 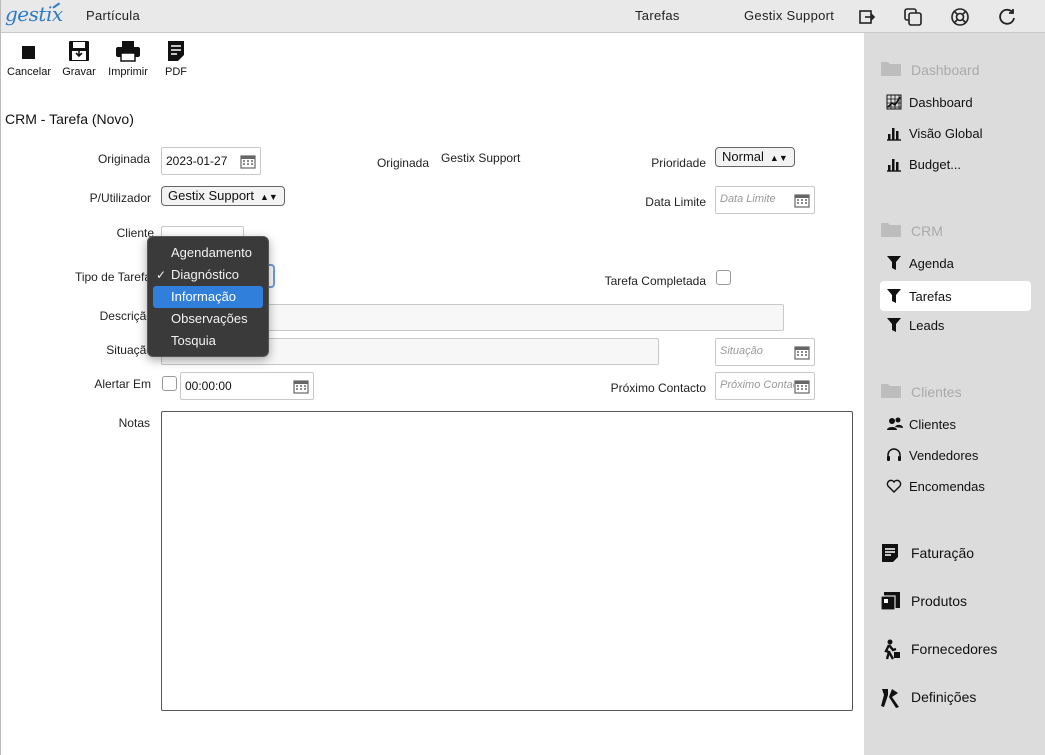 What do you see at coordinates (741, 351) in the screenshot?
I see `situacao-placeholder: Situação` at bounding box center [741, 351].